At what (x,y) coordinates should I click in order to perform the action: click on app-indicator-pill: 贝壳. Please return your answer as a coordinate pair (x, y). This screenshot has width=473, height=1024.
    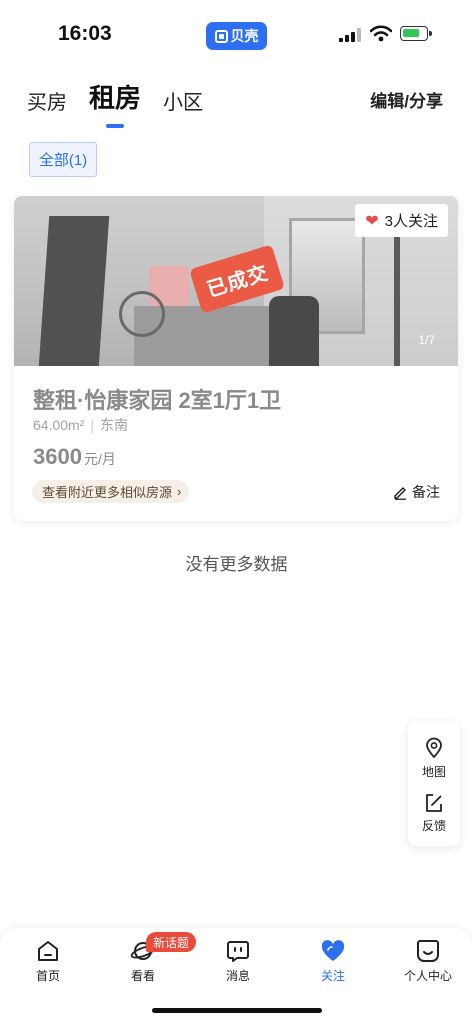
    Looking at the image, I should click on (236, 36).